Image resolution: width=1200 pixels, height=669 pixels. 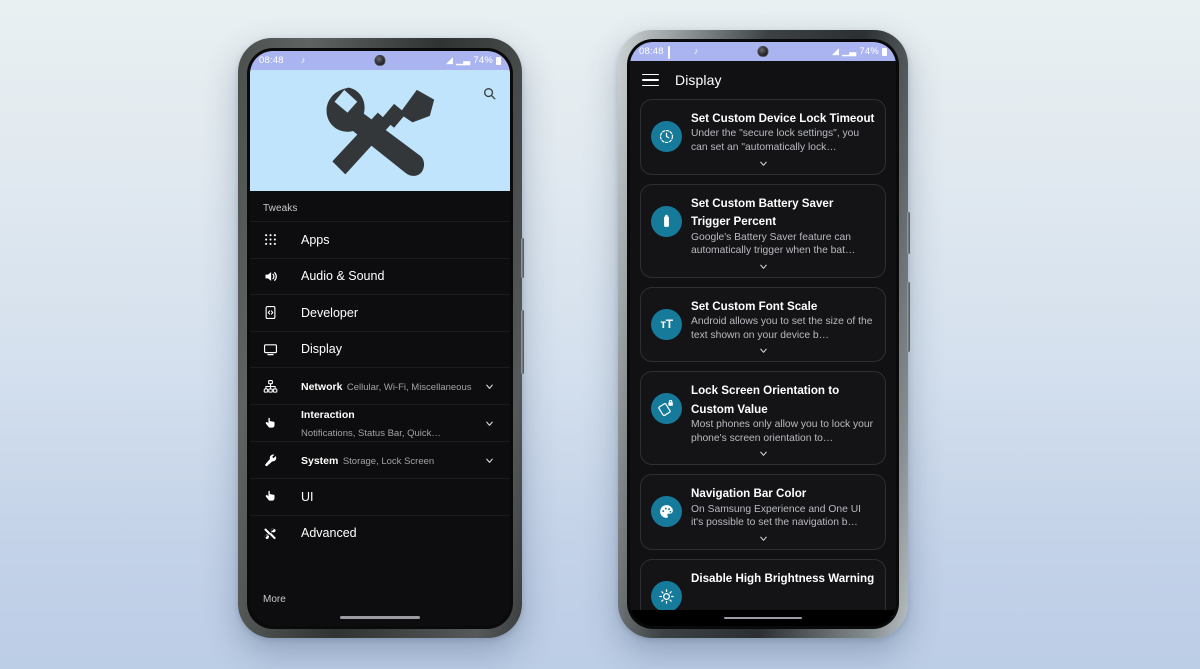 What do you see at coordinates (783, 118) in the screenshot?
I see `card-title: Set Custom Device Lock Timeout` at bounding box center [783, 118].